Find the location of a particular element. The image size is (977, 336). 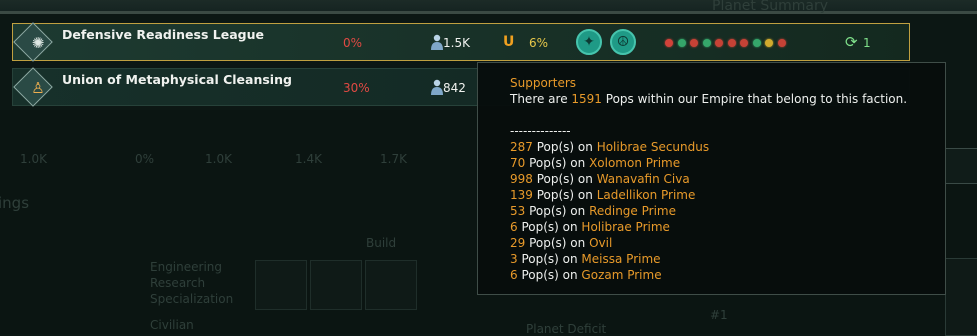

planet-pop-entry: 287 Pop(s) on Holibrae Secundus is located at coordinates (609, 147).